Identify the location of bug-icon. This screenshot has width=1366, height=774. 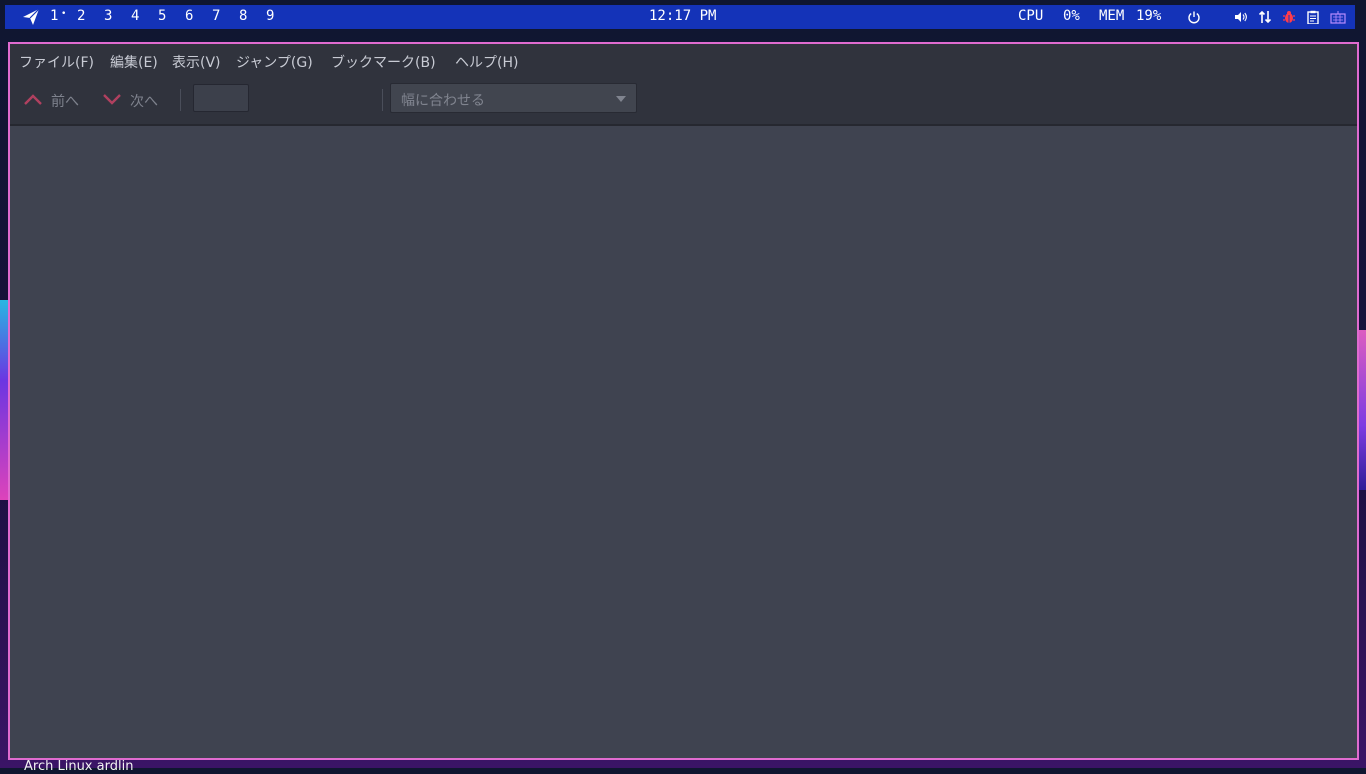
(1289, 17).